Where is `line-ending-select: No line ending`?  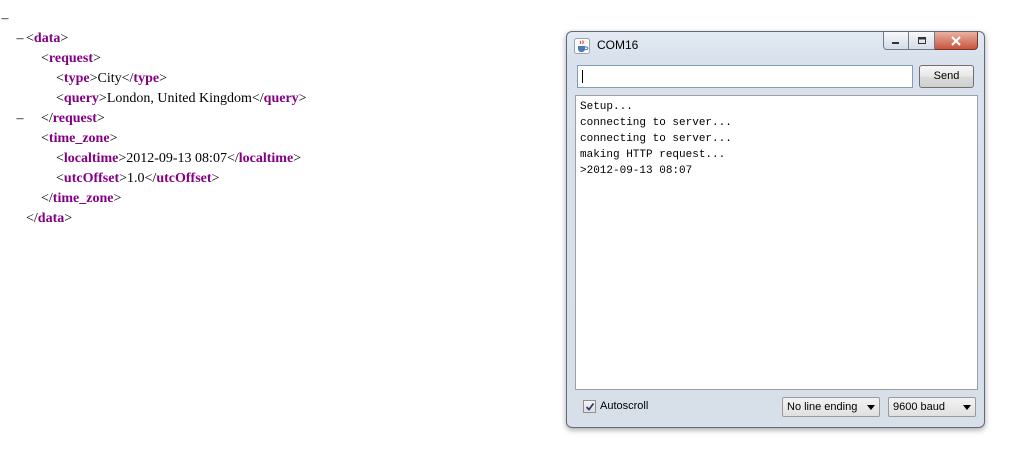 line-ending-select: No line ending is located at coordinates (831, 407).